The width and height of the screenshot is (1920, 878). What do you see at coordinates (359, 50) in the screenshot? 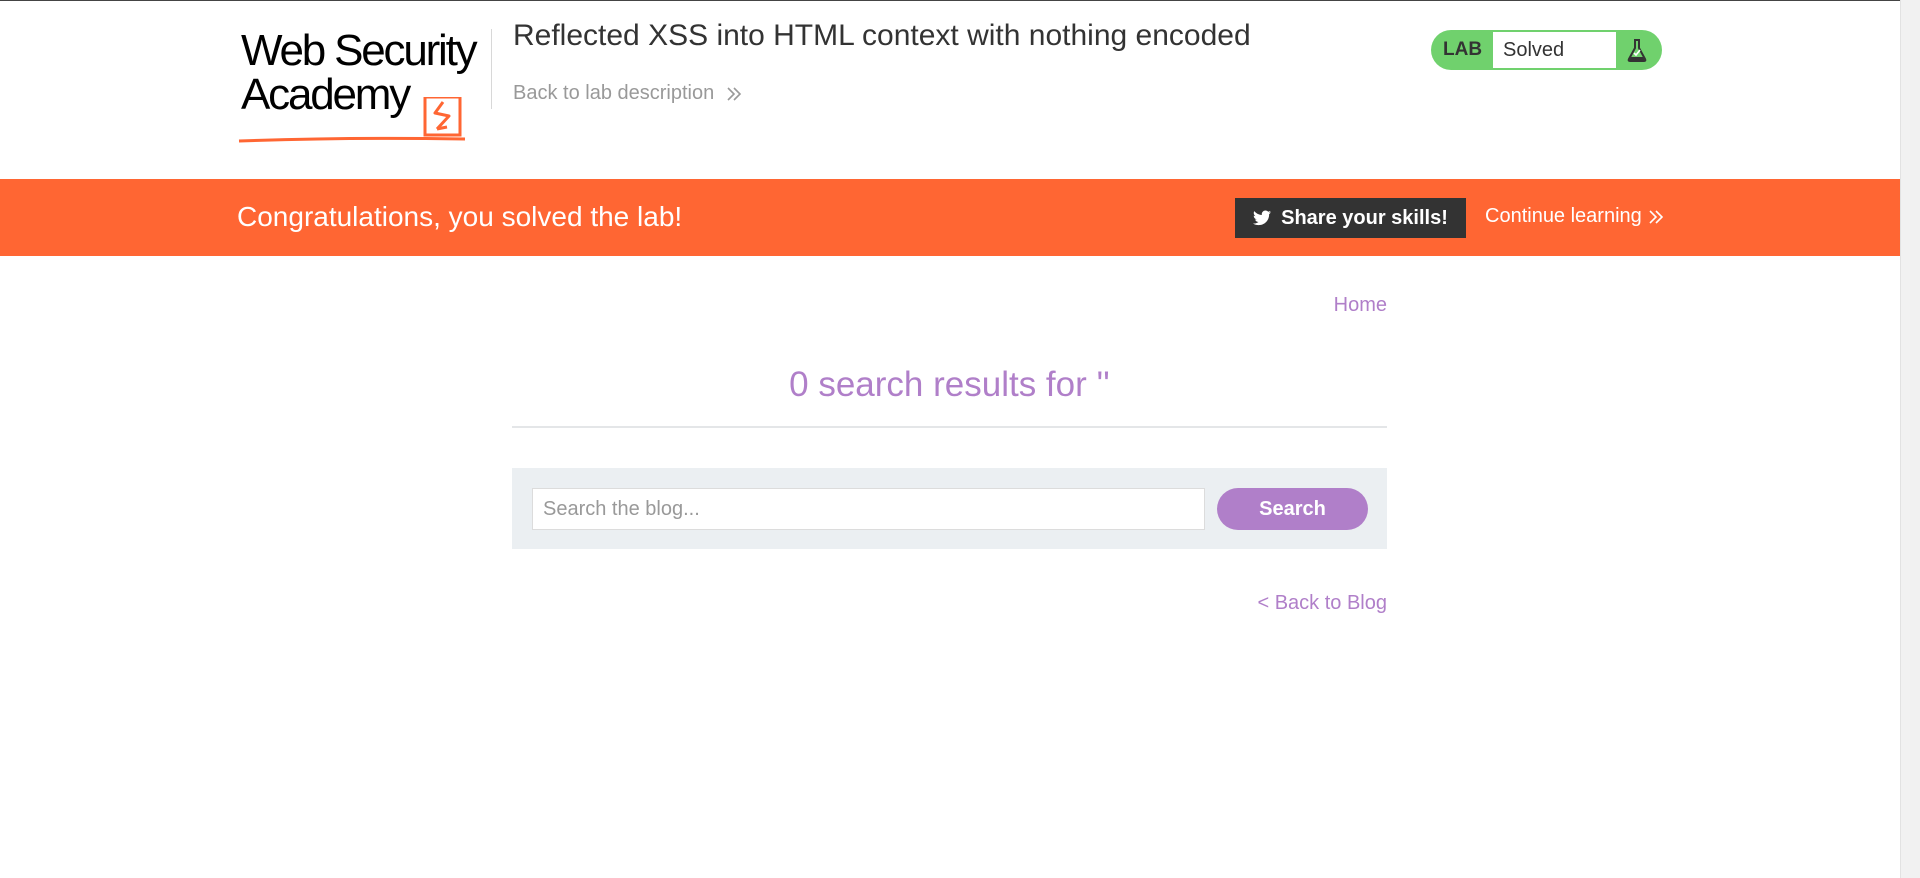
I see `logo-line-1: Web Security` at bounding box center [359, 50].